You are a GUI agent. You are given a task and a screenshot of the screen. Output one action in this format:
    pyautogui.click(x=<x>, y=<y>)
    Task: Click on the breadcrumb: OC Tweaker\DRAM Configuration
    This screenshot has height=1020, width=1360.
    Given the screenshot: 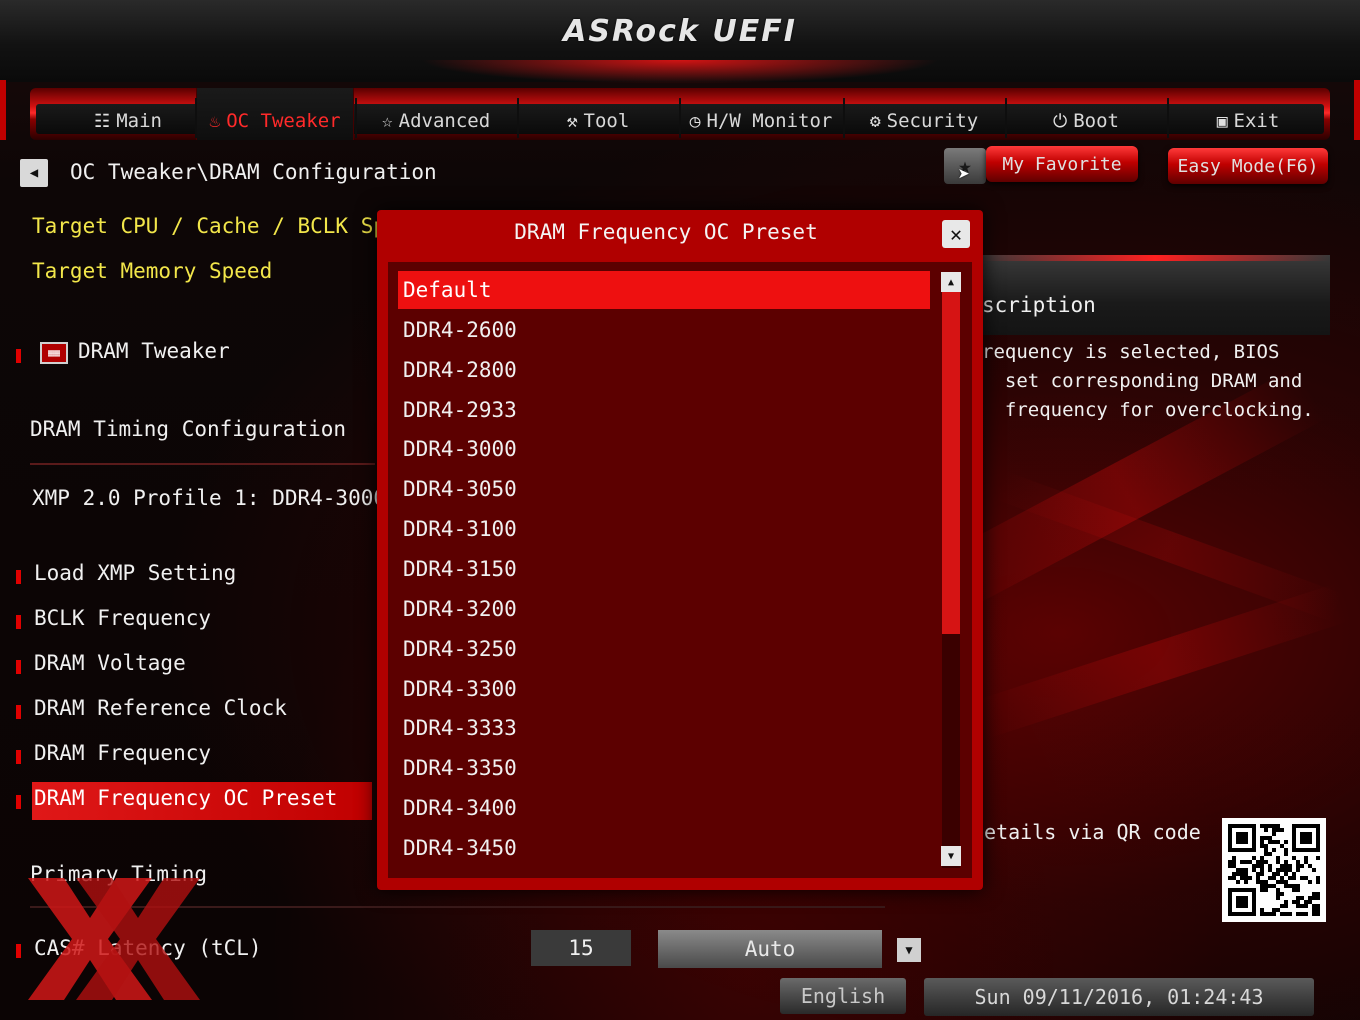 What is the action you would take?
    pyautogui.click(x=253, y=172)
    